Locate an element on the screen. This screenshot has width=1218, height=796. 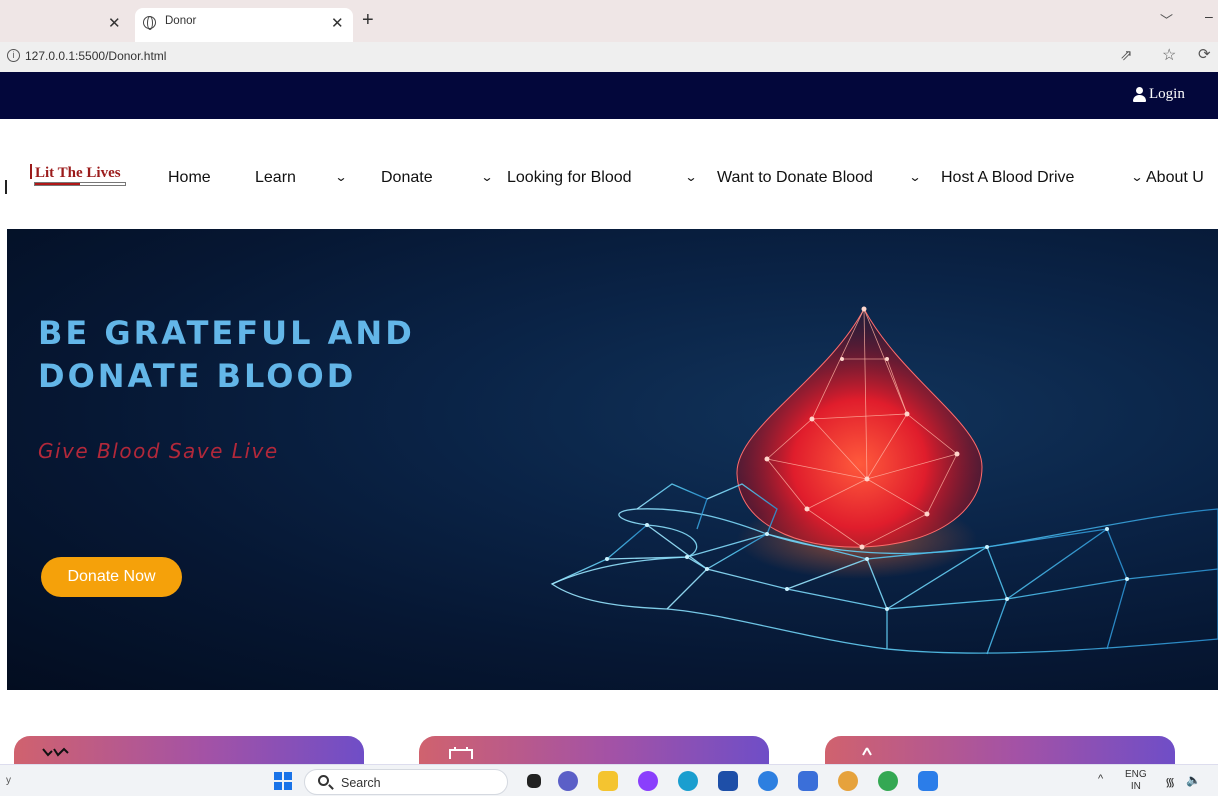
divider is located at coordinates (6, 187).